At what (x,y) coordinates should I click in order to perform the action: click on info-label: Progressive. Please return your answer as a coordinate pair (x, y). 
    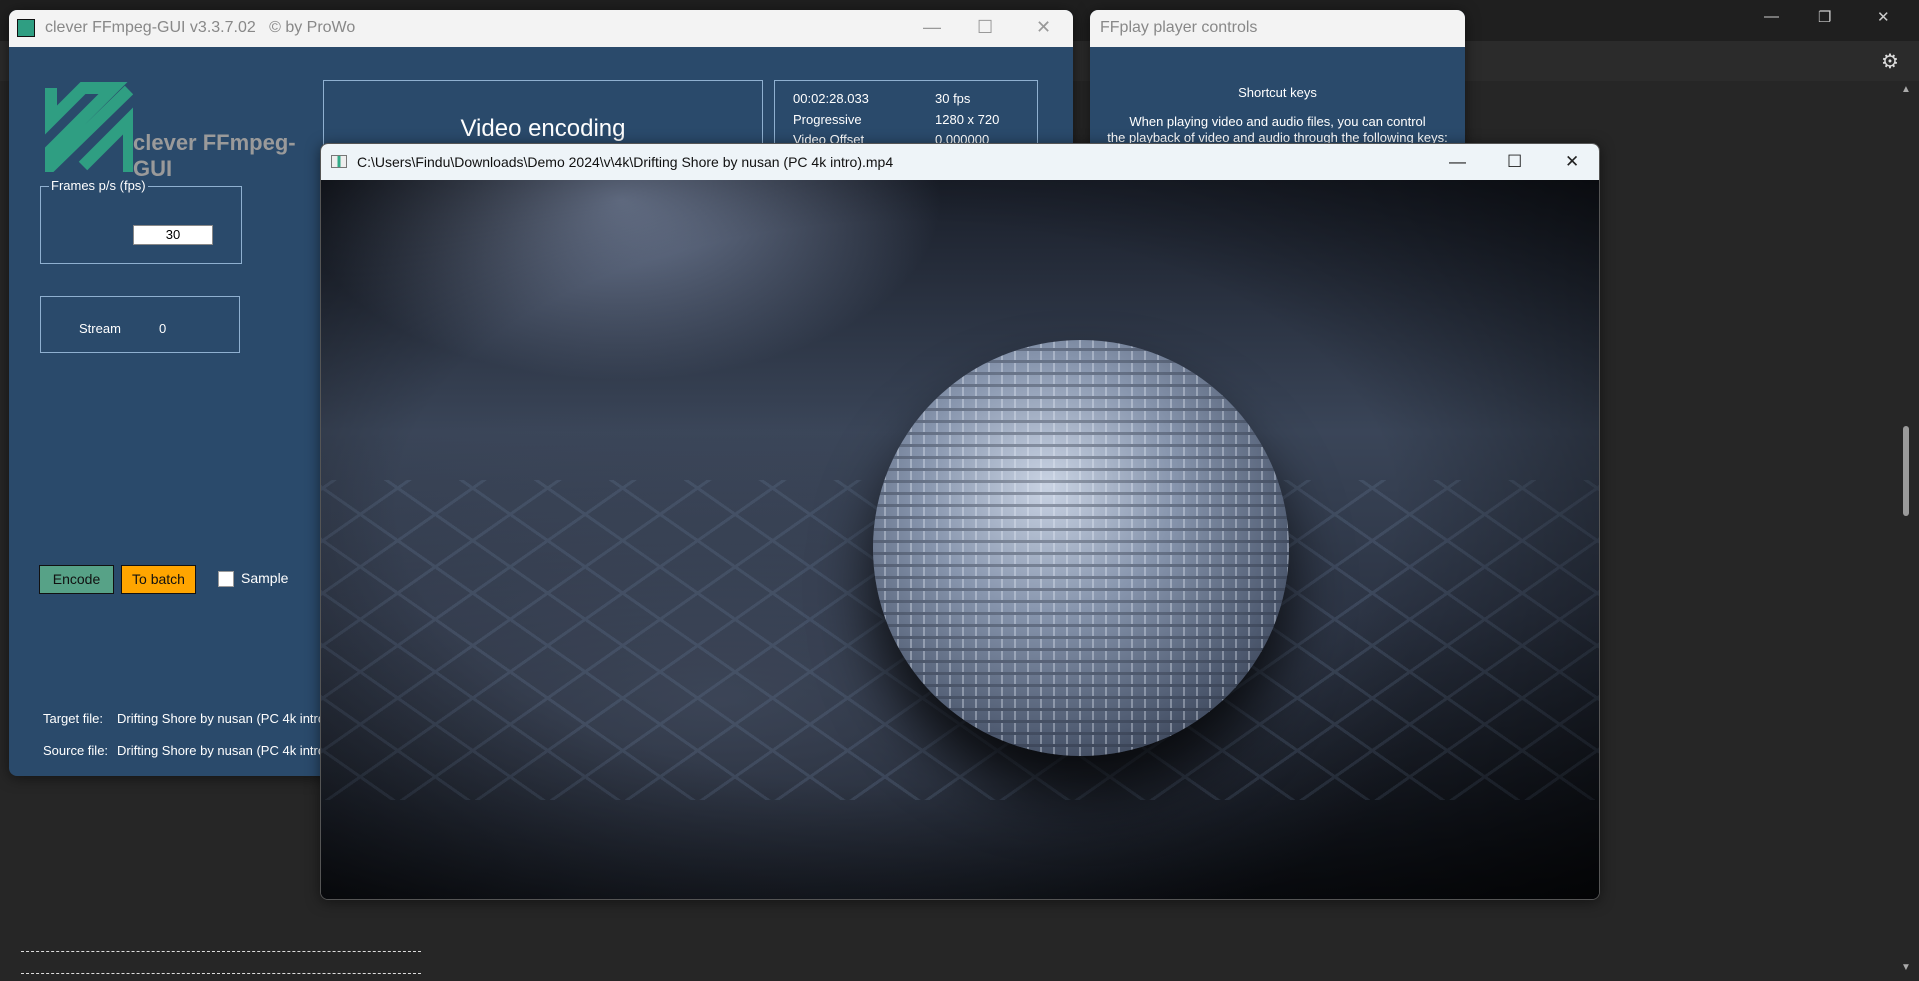
    Looking at the image, I should click on (827, 119).